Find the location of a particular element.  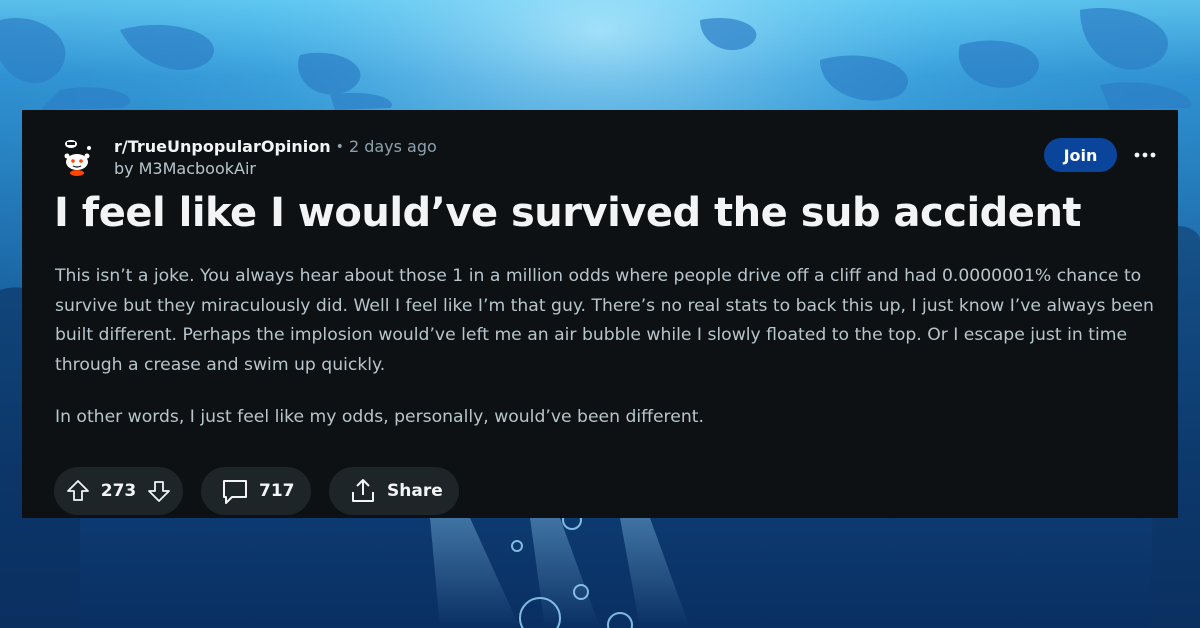

vote-count: 273 is located at coordinates (118, 491).